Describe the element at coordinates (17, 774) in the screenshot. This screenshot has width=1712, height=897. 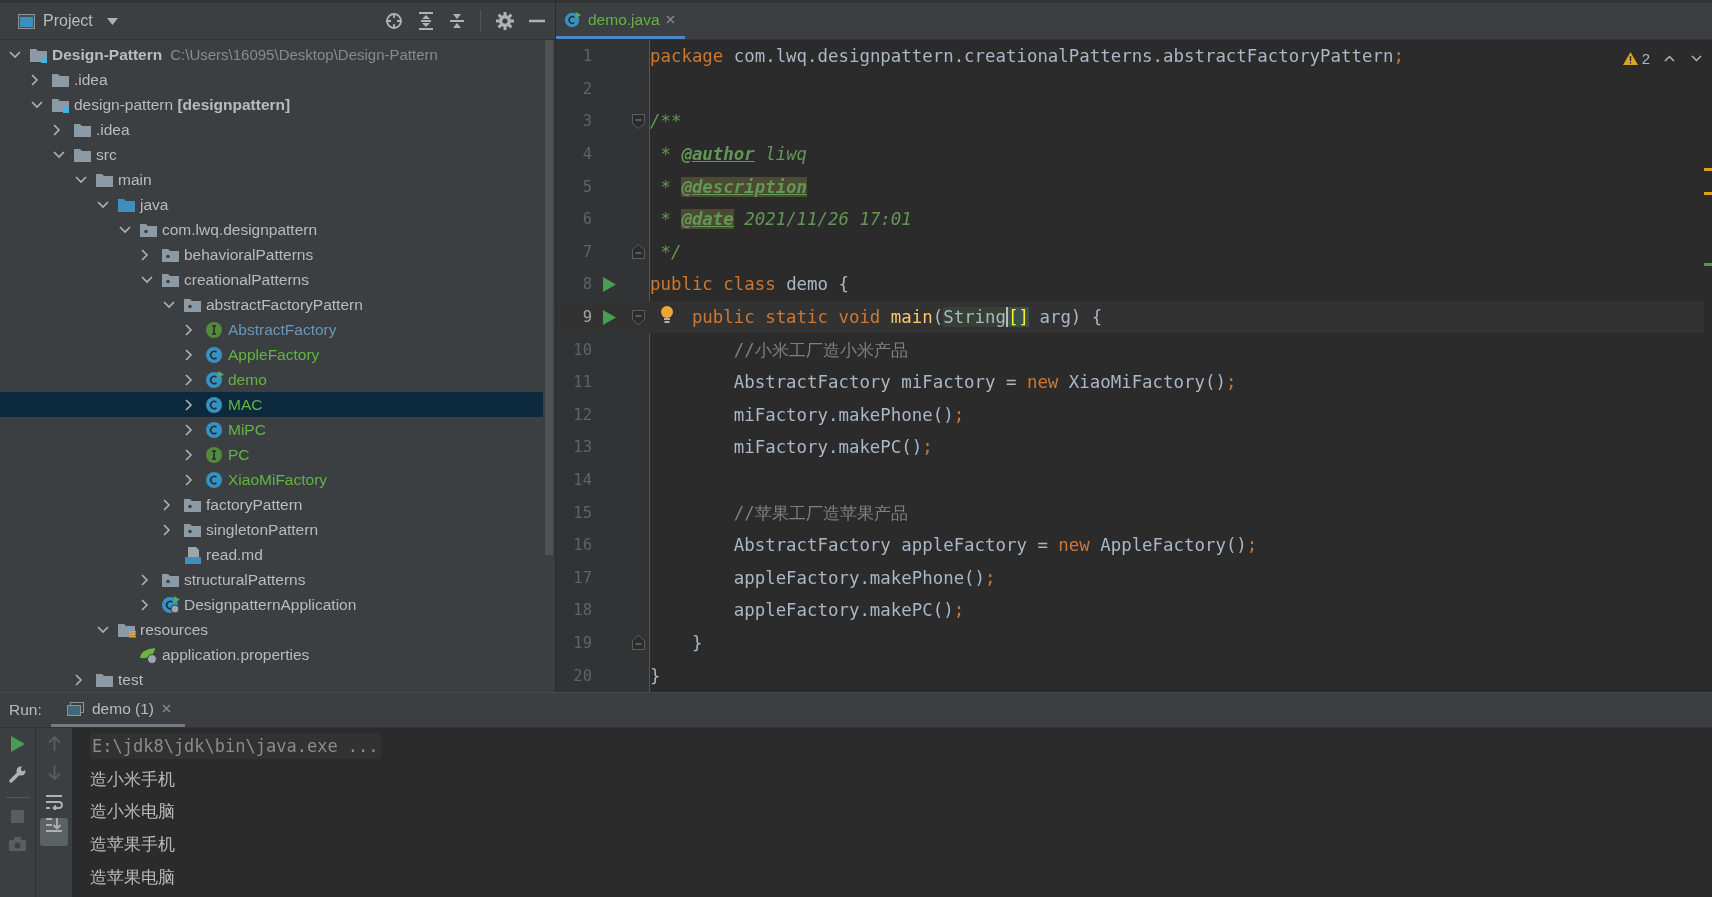
I see `wrench-icon` at that location.